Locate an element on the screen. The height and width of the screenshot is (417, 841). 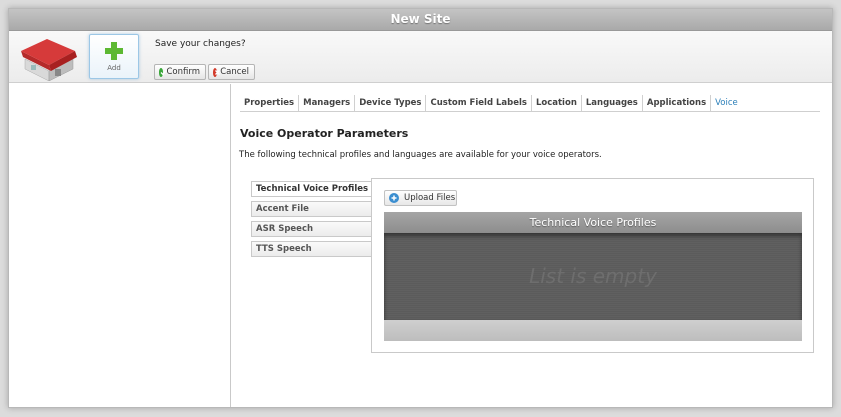
upload-files-button: Upload Files is located at coordinates (420, 198).